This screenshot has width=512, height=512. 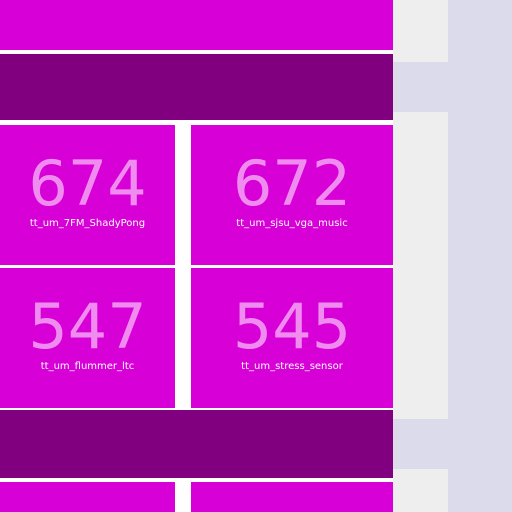 I want to click on row-divider-band-top, so click(x=196, y=87).